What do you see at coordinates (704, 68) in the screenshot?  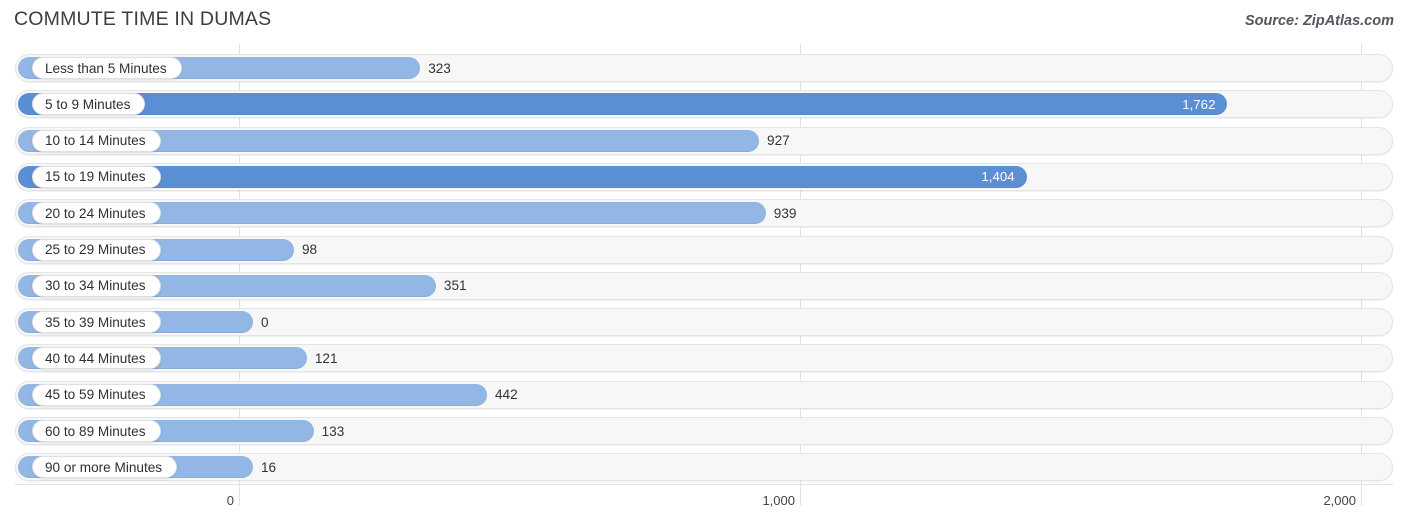 I see `bar-row: Less than 5 Minutes 323` at bounding box center [704, 68].